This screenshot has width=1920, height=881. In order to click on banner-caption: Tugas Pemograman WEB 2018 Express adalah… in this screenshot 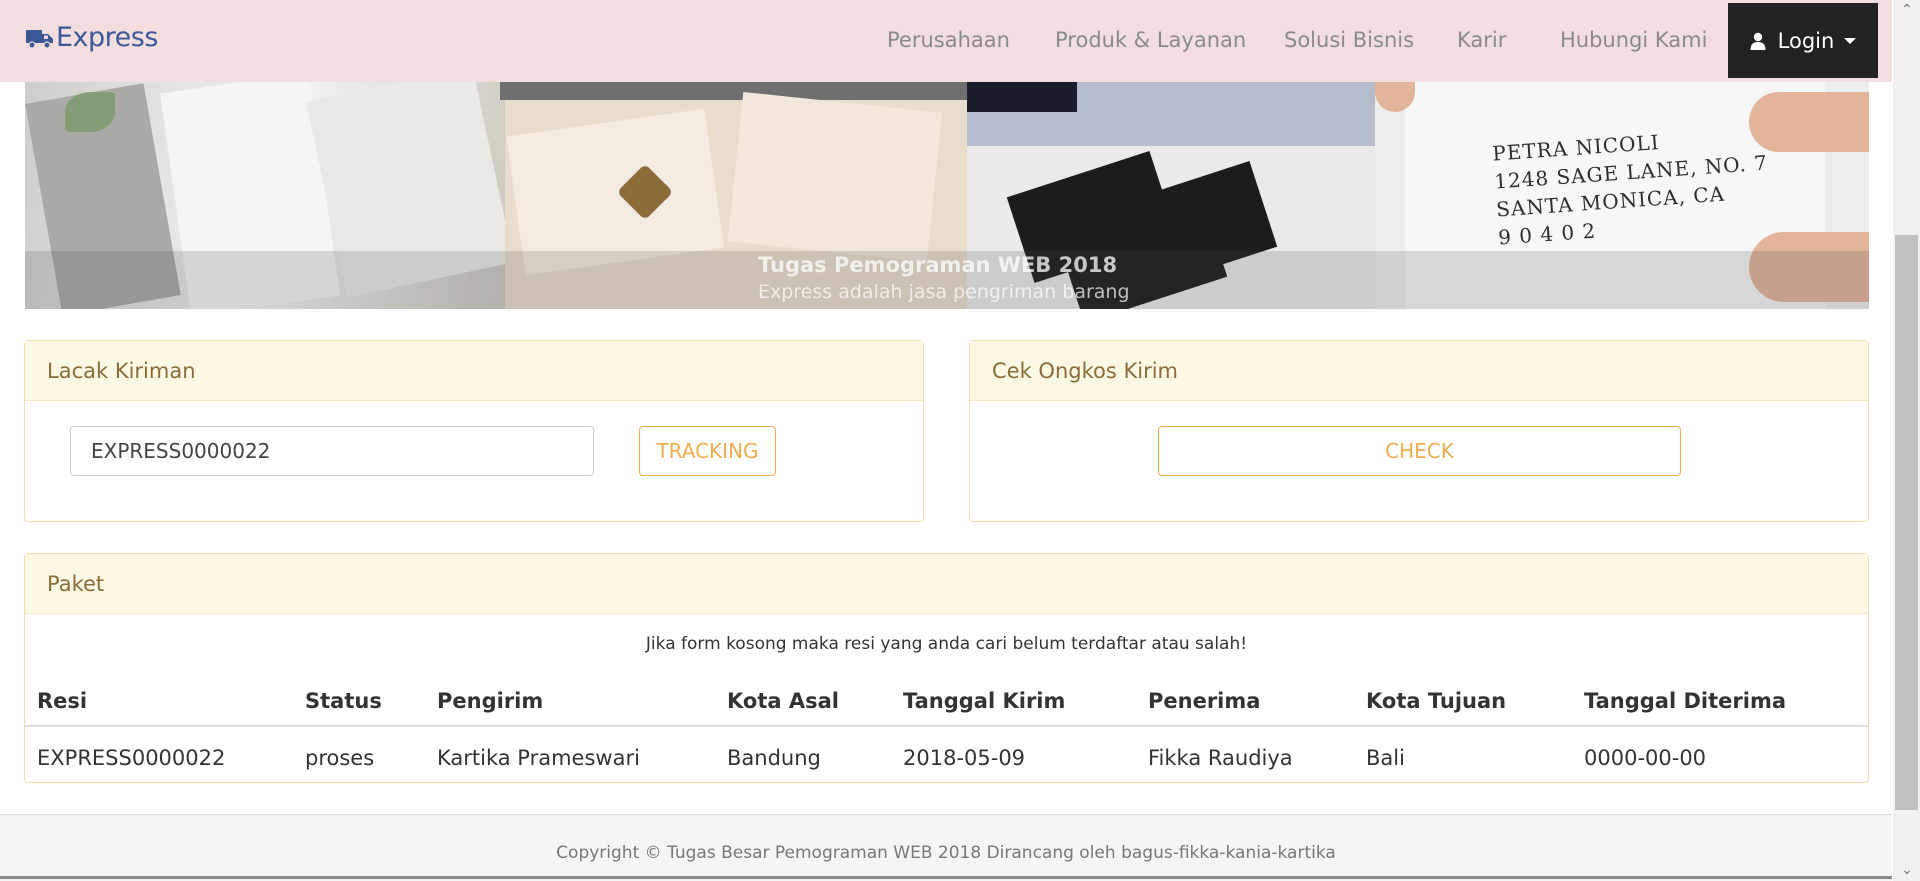, I will do `click(944, 278)`.